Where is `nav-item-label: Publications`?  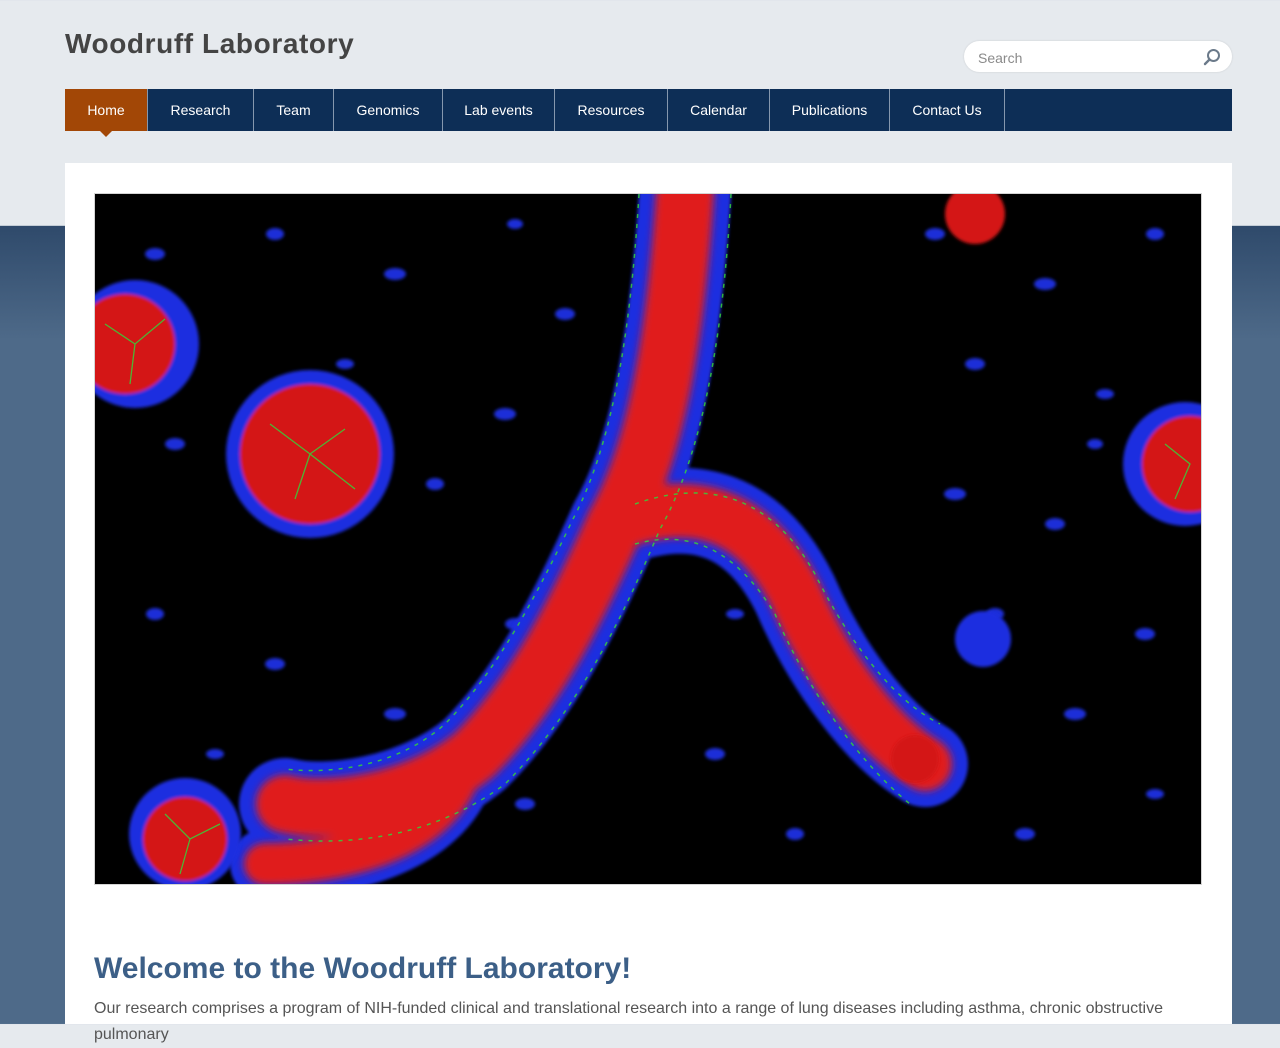 nav-item-label: Publications is located at coordinates (829, 110).